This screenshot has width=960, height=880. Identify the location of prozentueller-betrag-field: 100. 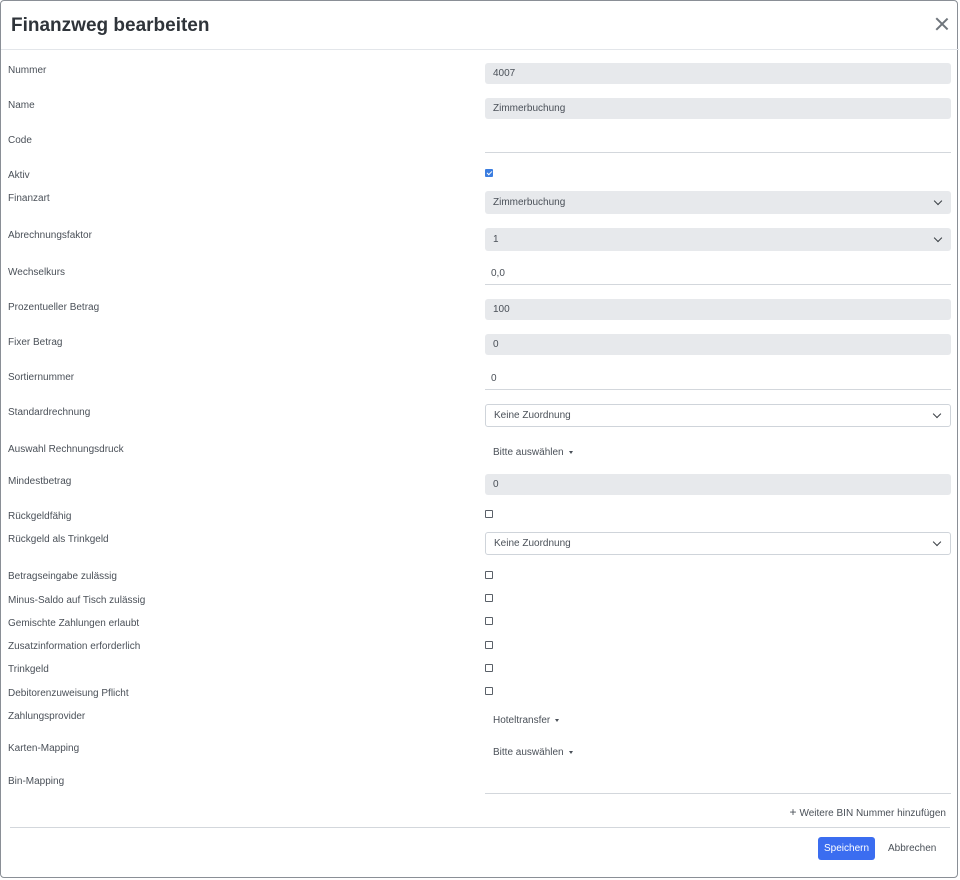
(718, 309).